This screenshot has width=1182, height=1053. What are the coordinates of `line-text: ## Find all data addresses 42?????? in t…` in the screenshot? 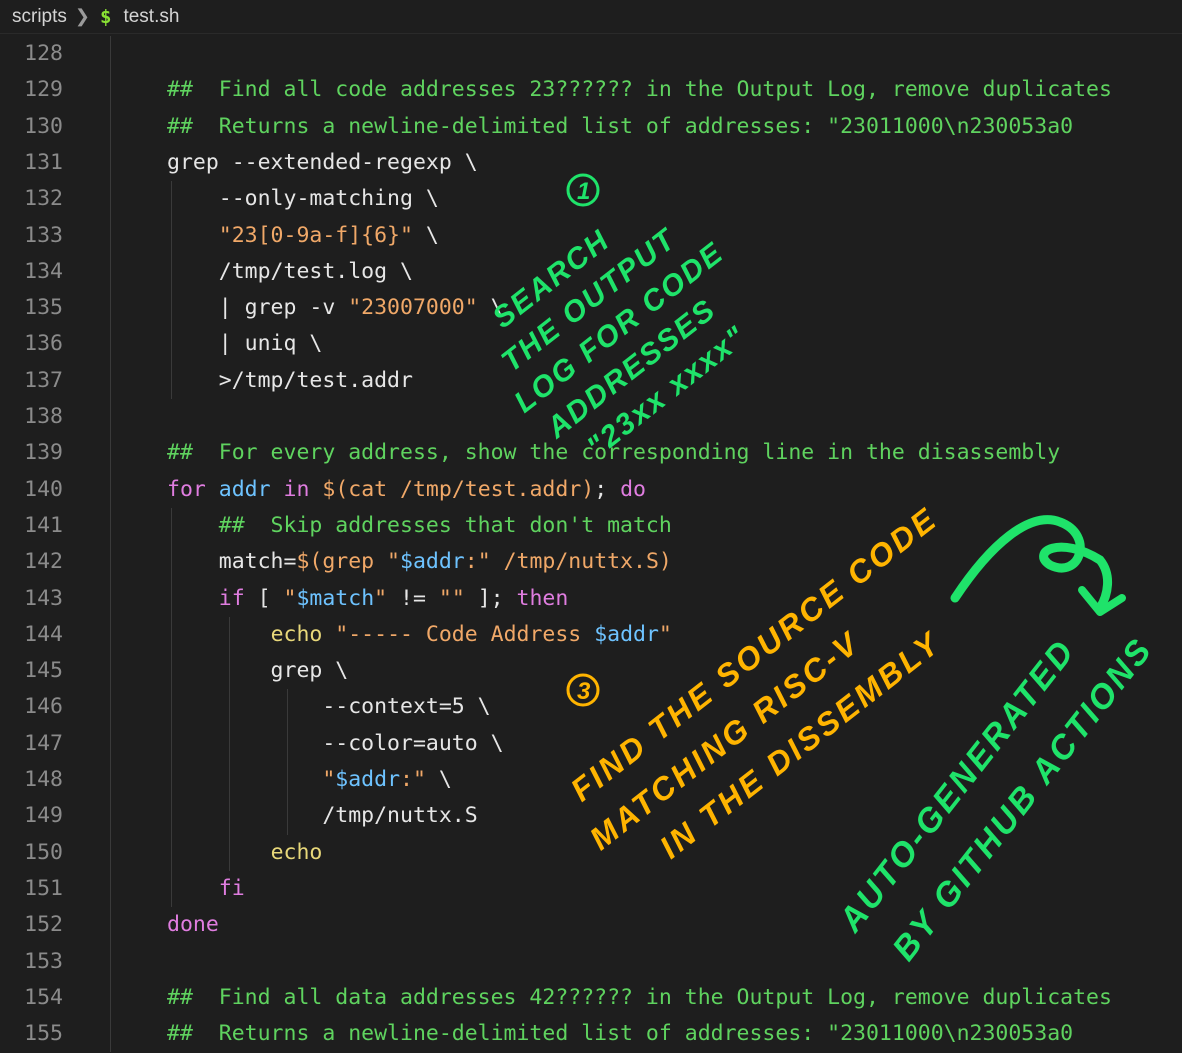 It's located at (639, 998).